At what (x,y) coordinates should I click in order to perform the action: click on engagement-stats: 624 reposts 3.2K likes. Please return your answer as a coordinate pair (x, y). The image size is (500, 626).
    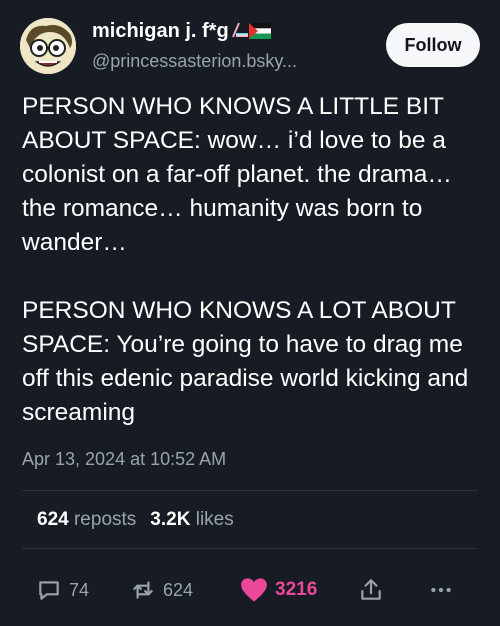
    Looking at the image, I should click on (135, 520).